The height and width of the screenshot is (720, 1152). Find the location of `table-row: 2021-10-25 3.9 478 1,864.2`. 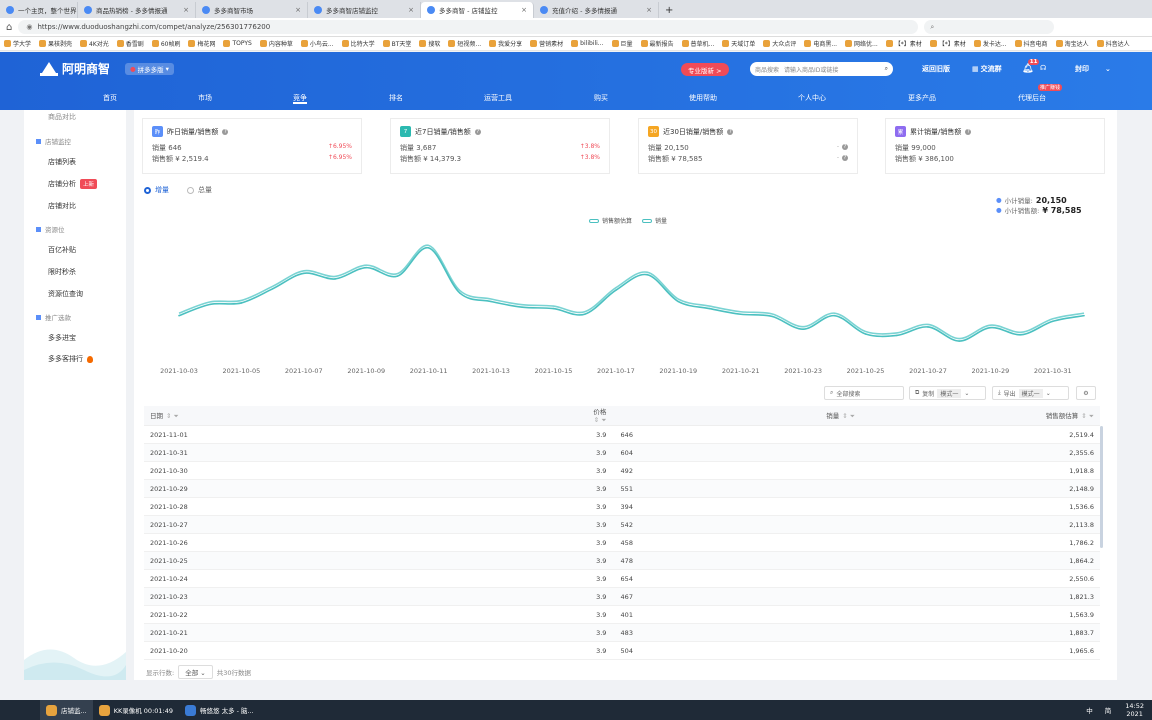

table-row: 2021-10-25 3.9 478 1,864.2 is located at coordinates (622, 560).